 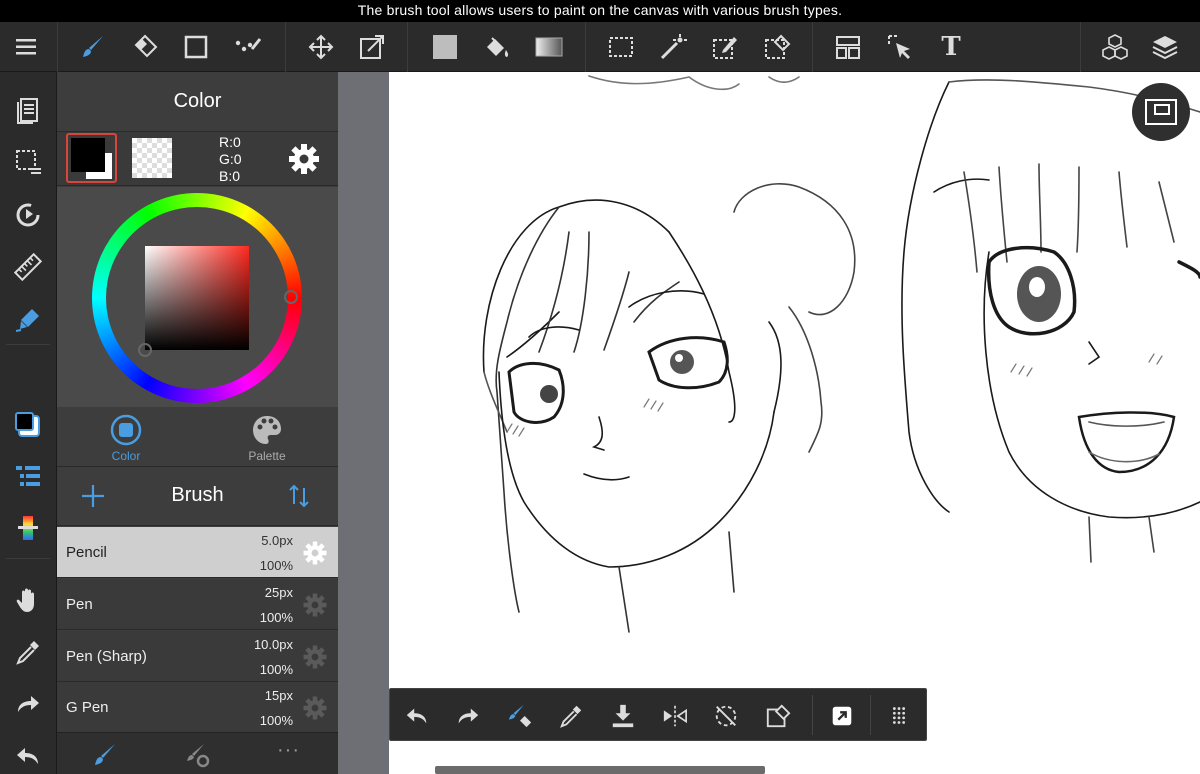 What do you see at coordinates (658, 714) in the screenshot?
I see `quick-access-toolbar` at bounding box center [658, 714].